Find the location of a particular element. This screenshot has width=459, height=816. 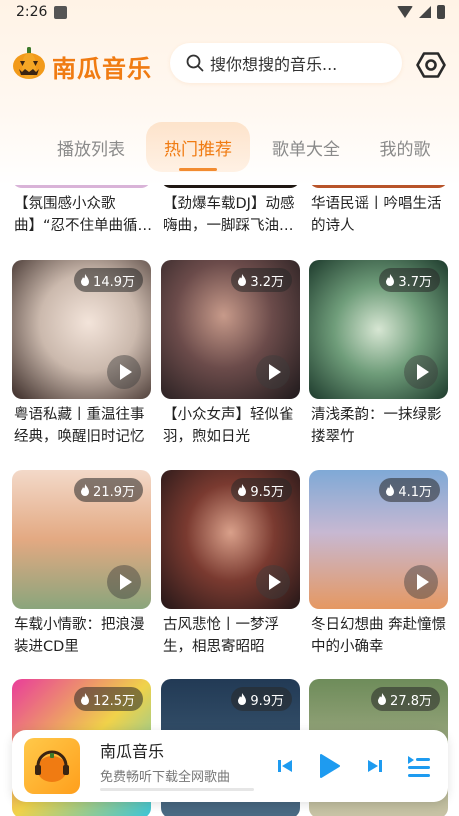

play-count: 4.1万 is located at coordinates (415, 492).